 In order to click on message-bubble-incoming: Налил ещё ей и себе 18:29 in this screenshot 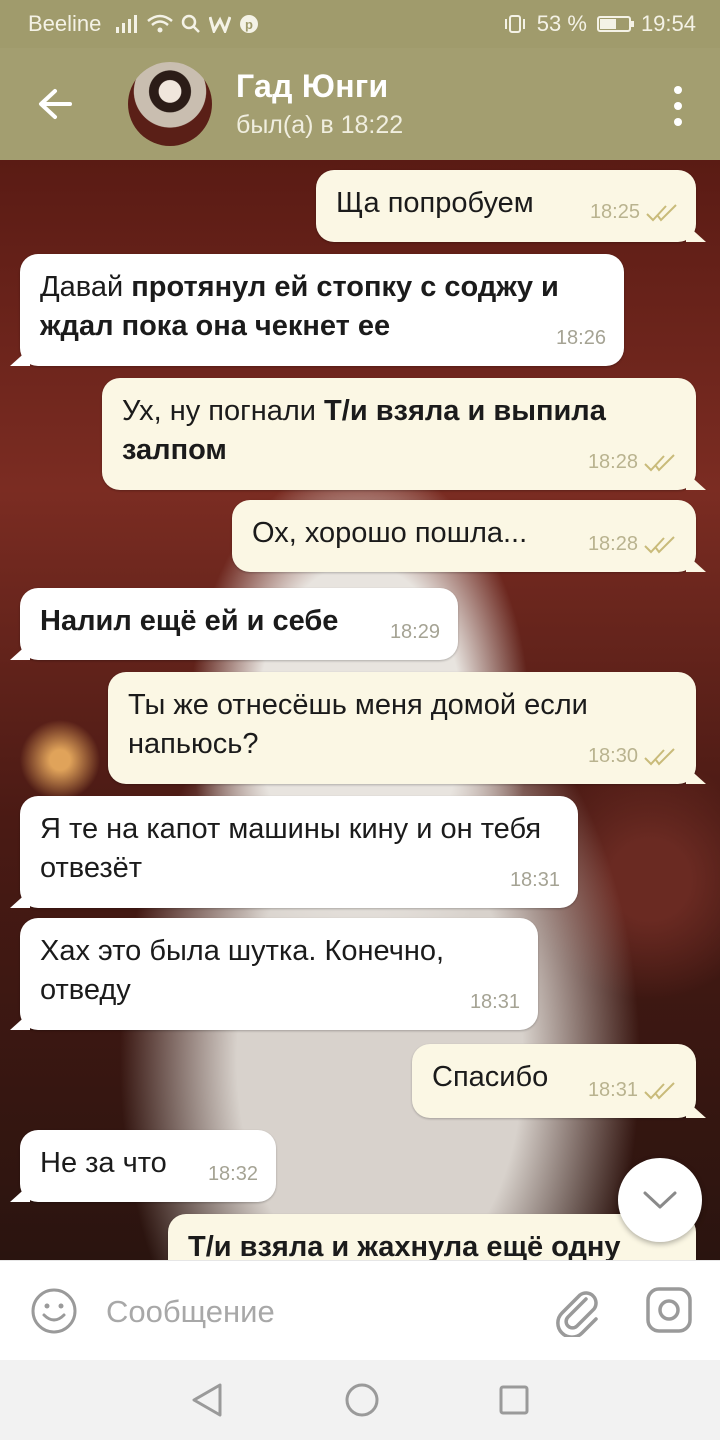, I will do `click(239, 624)`.